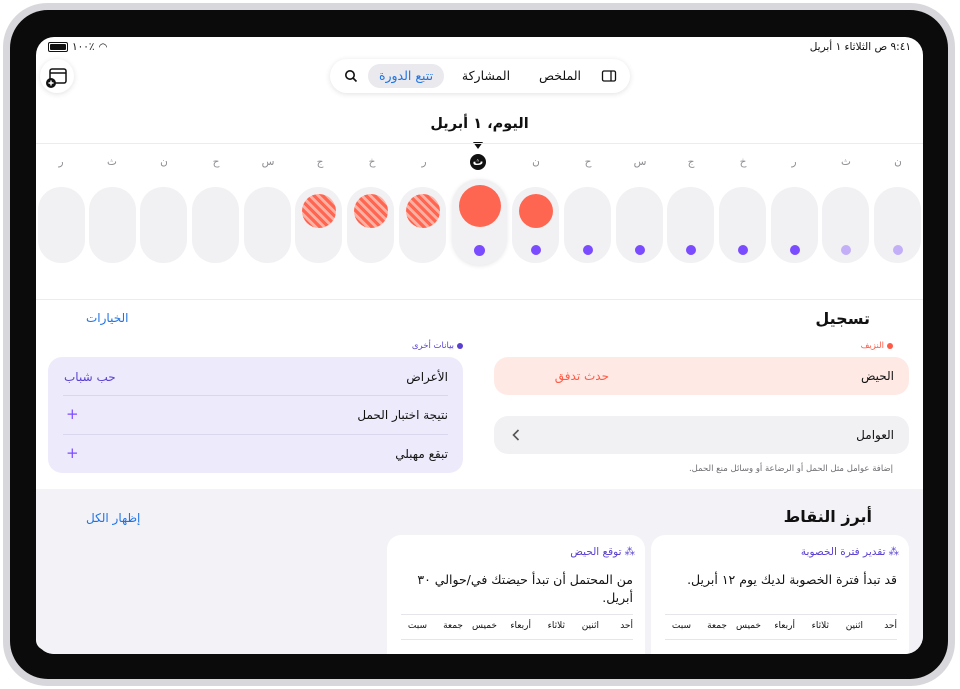  I want to click on fertility-tag-label: تقدير فترة الخصوبة, so click(843, 552).